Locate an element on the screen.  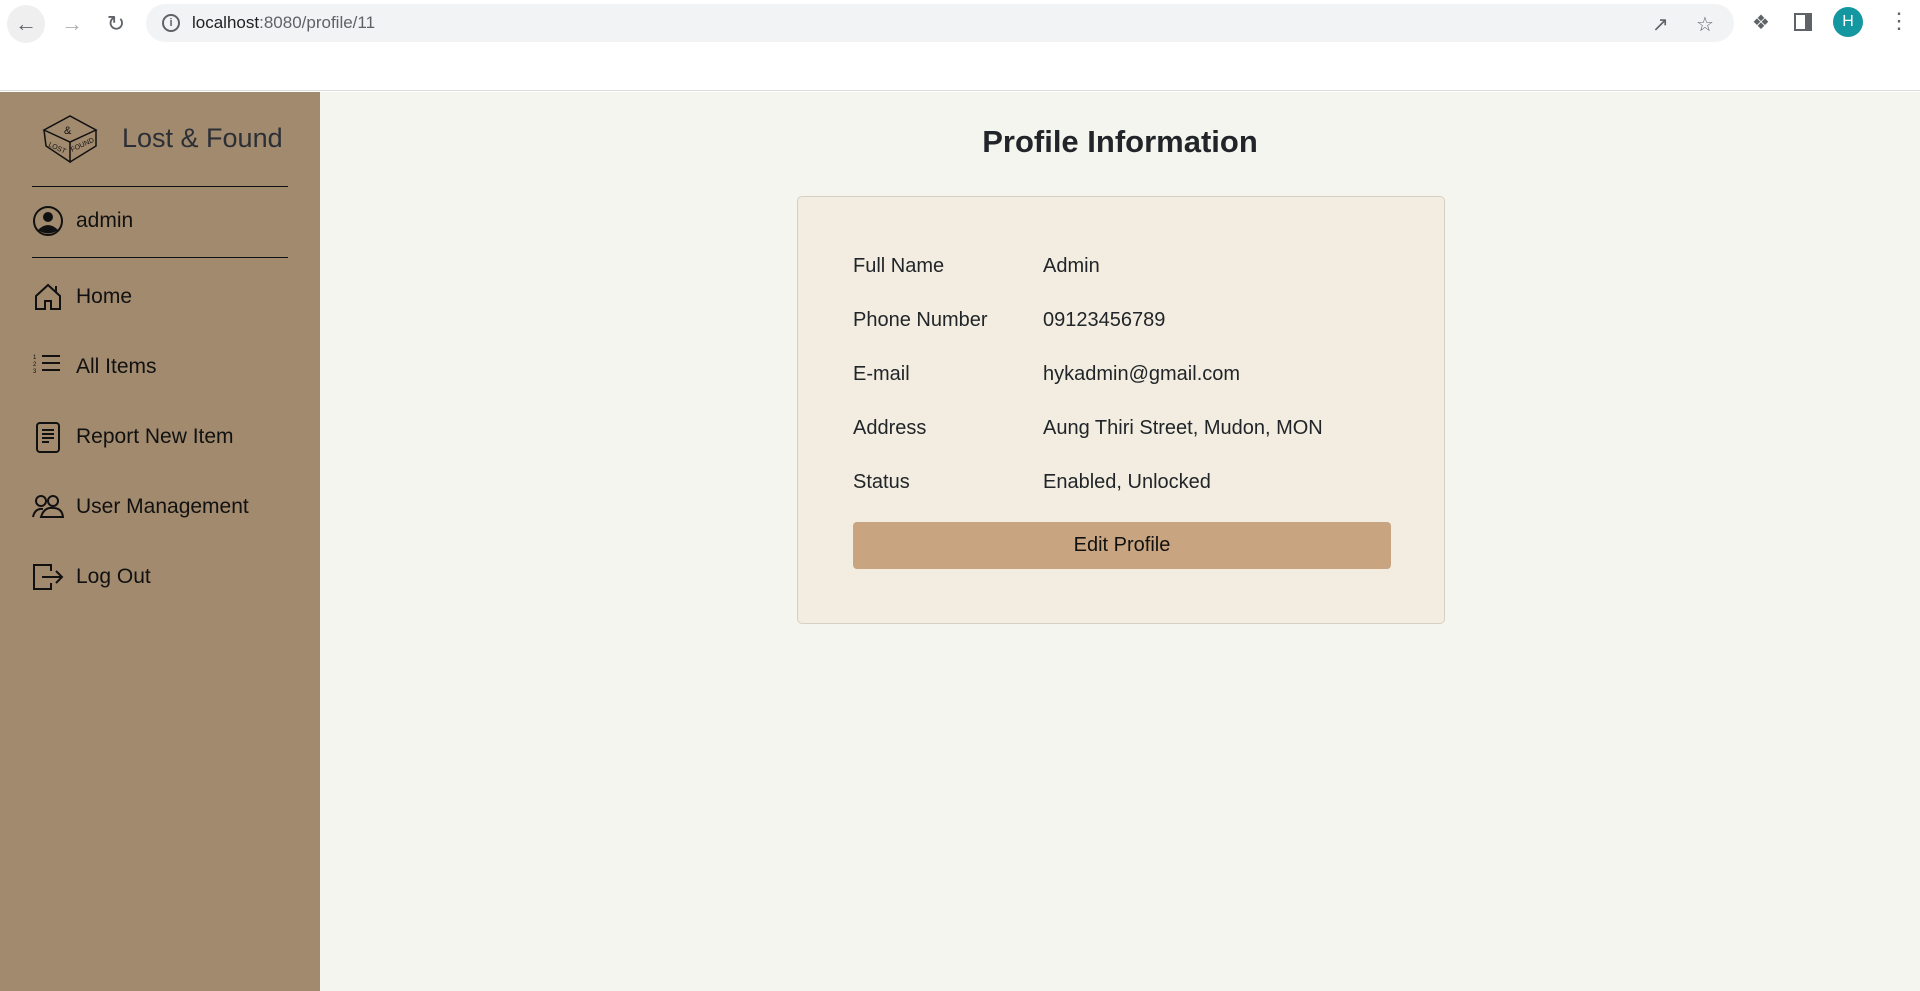
home-icon is located at coordinates (48, 296).